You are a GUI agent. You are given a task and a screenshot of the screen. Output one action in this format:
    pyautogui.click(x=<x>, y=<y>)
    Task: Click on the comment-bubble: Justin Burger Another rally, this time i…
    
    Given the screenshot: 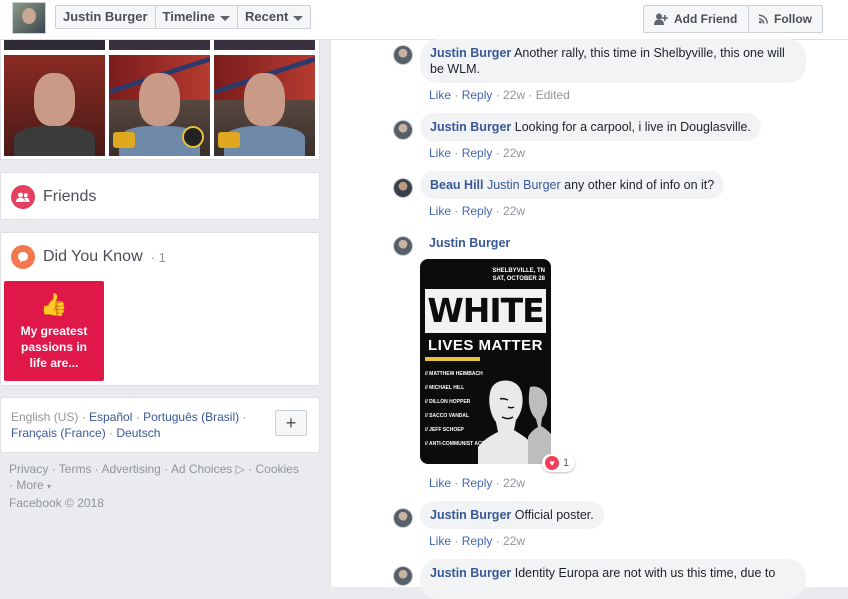 What is the action you would take?
    pyautogui.click(x=613, y=61)
    